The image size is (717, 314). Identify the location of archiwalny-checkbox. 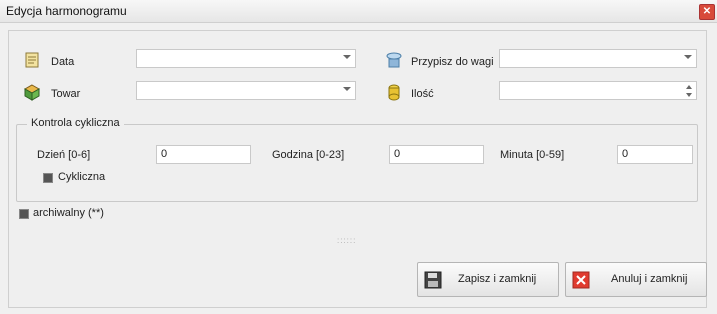
(24, 214).